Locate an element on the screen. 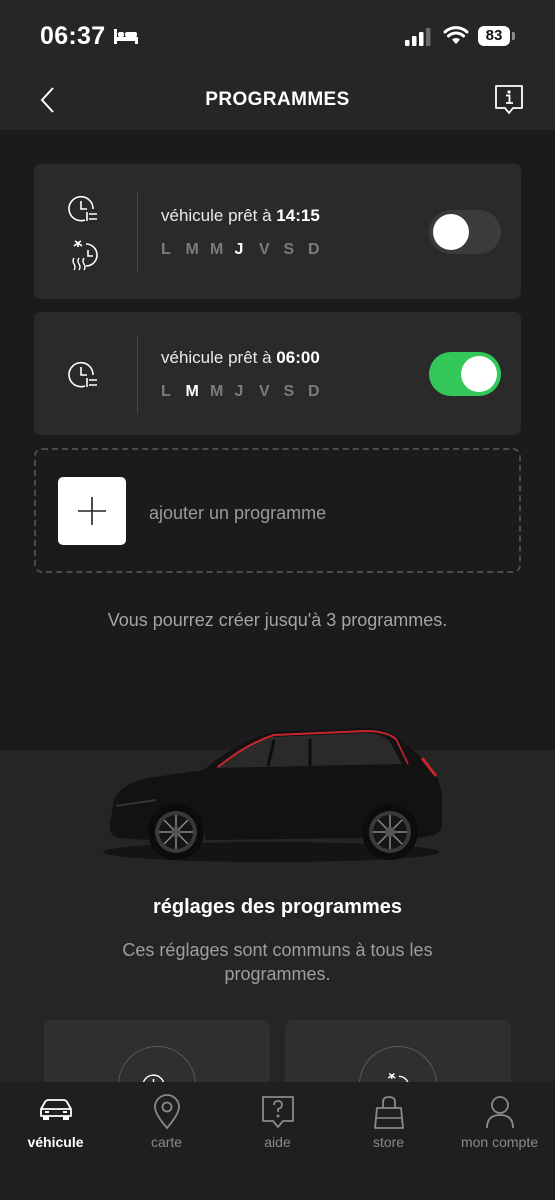 The width and height of the screenshot is (555, 1200). plus-icon is located at coordinates (92, 511).